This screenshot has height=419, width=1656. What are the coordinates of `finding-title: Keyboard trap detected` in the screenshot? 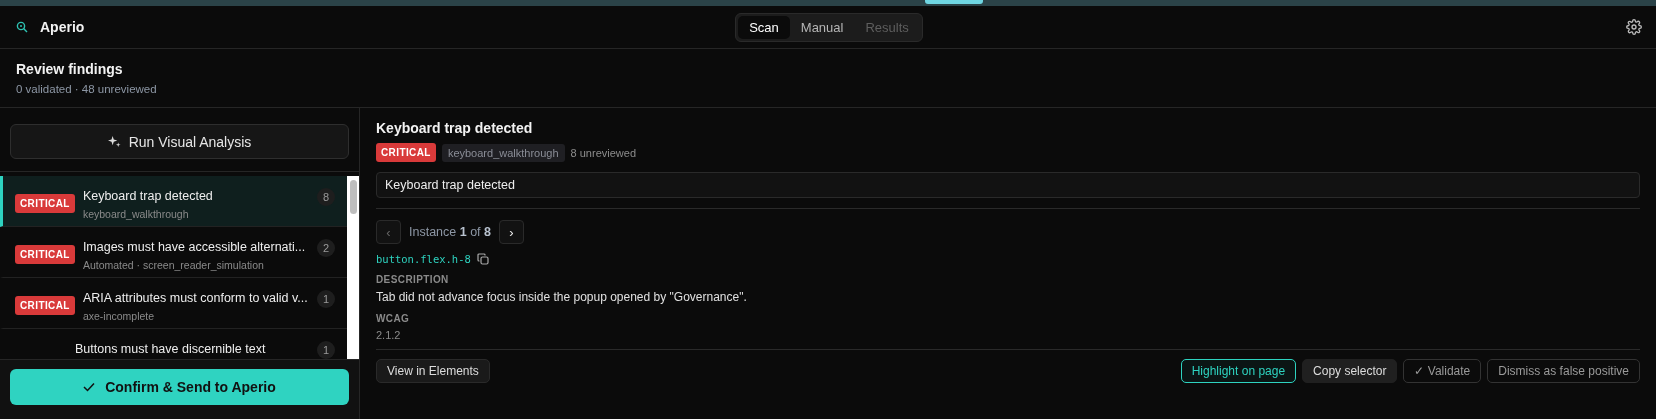 It's located at (147, 196).